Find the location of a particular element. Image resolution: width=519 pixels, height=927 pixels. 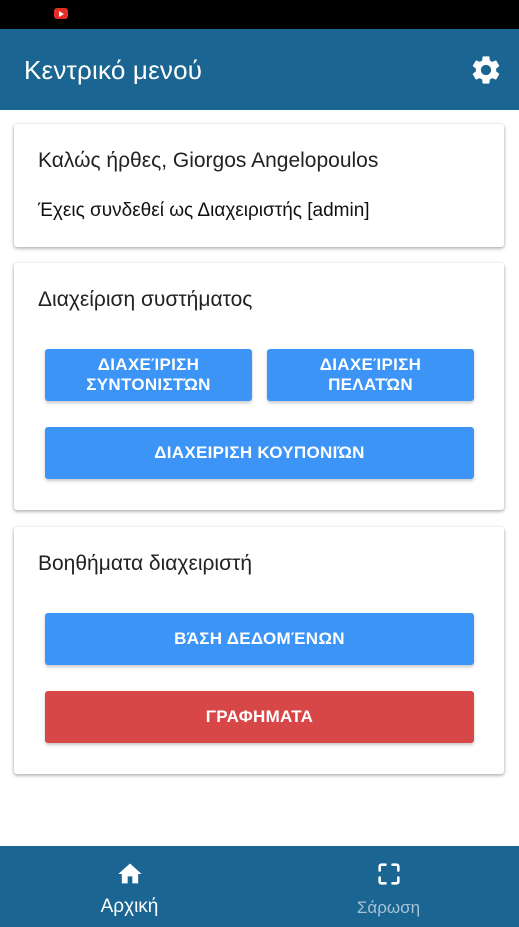

app-bar: Κεντρικό μενού is located at coordinates (259, 69).